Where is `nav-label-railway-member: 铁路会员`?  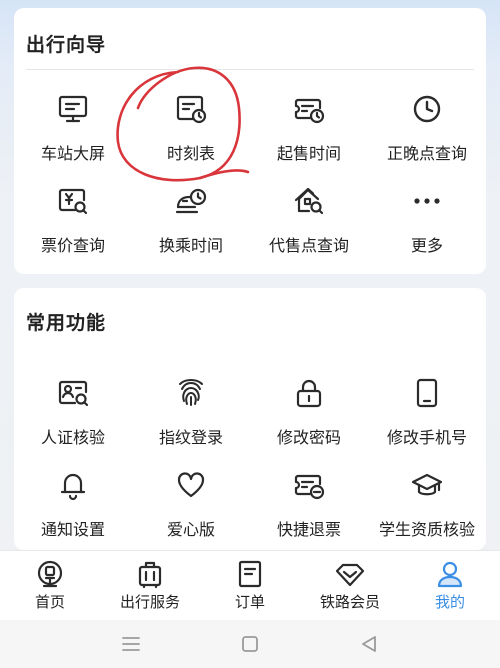 nav-label-railway-member: 铁路会员 is located at coordinates (349, 602).